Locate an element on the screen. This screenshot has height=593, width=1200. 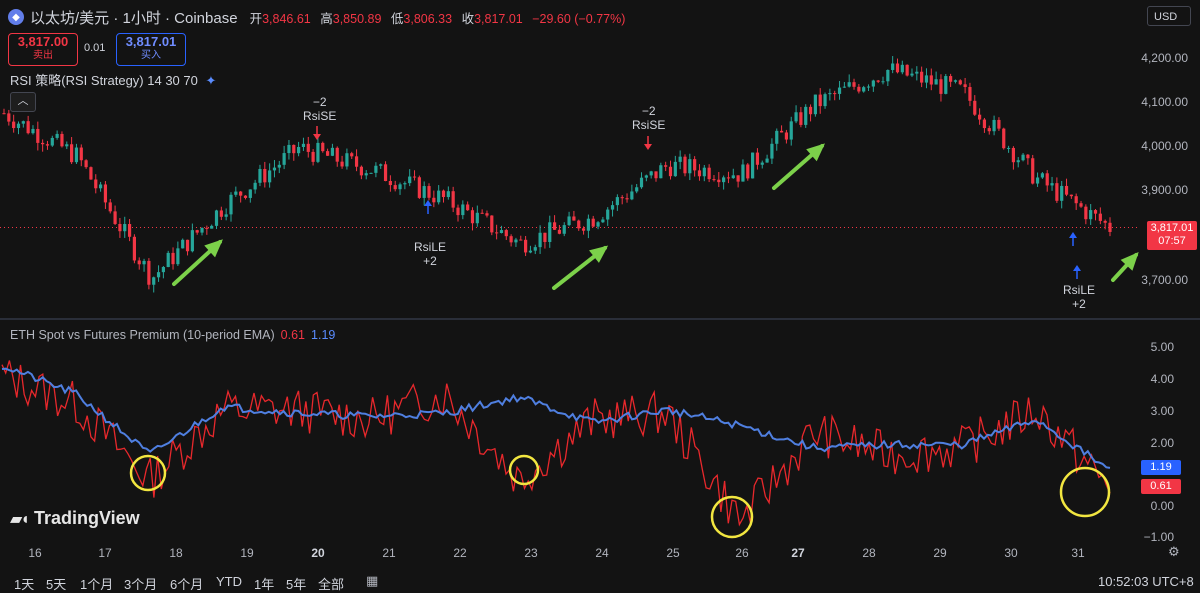
price-axis-label: 3,900.00 is located at coordinates (1164, 190).